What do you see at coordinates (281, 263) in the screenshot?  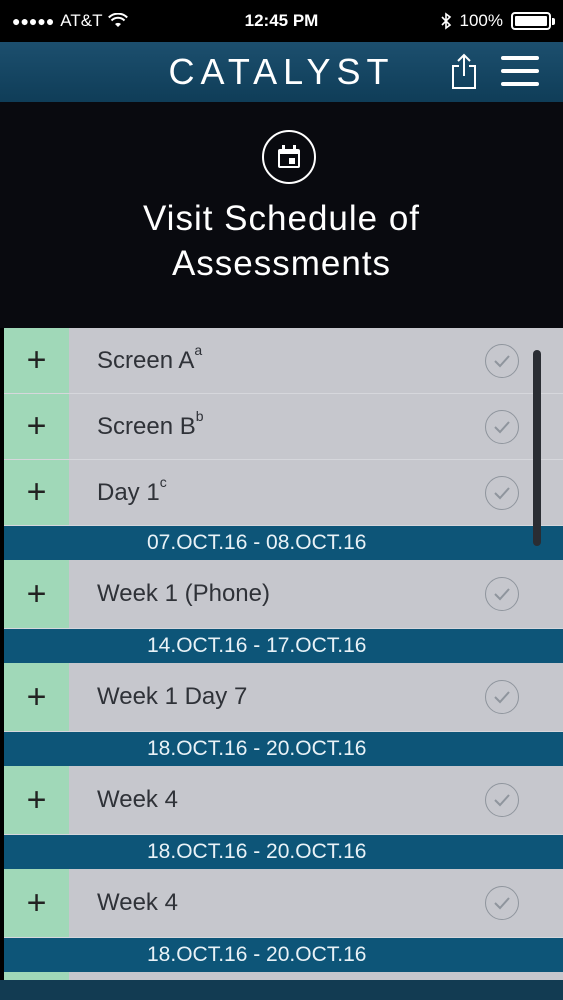 I see `page-title-line2: Assessments` at bounding box center [281, 263].